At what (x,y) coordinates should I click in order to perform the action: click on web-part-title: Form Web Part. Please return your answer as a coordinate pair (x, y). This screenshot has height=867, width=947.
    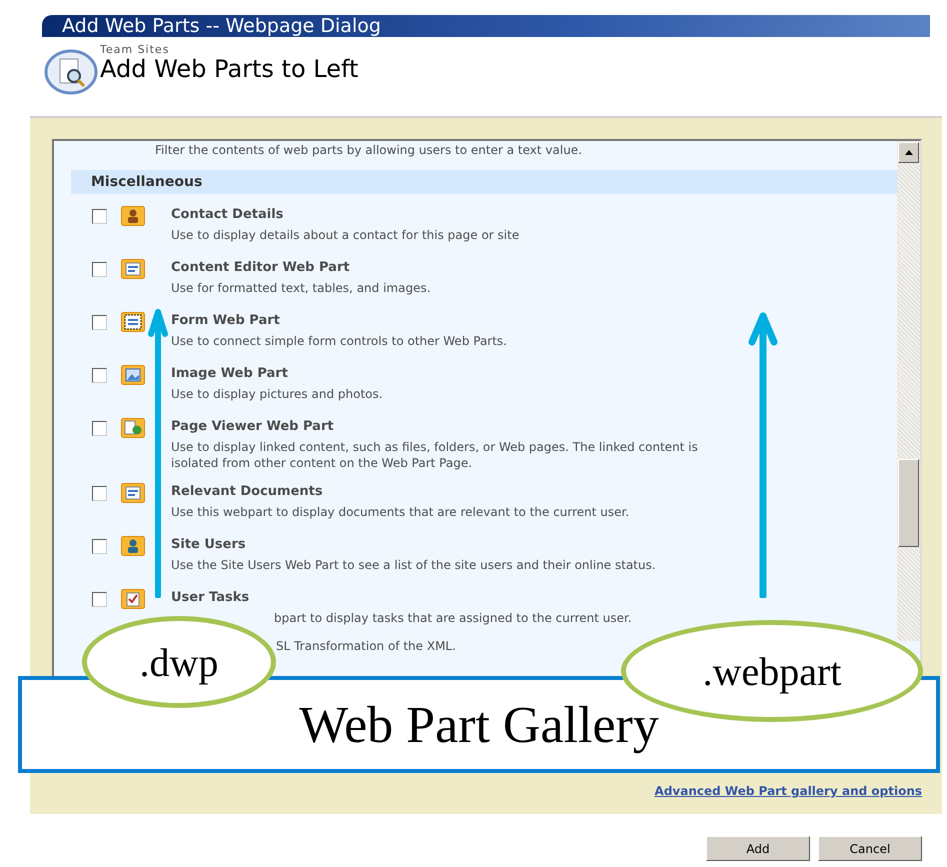
    Looking at the image, I should click on (339, 321).